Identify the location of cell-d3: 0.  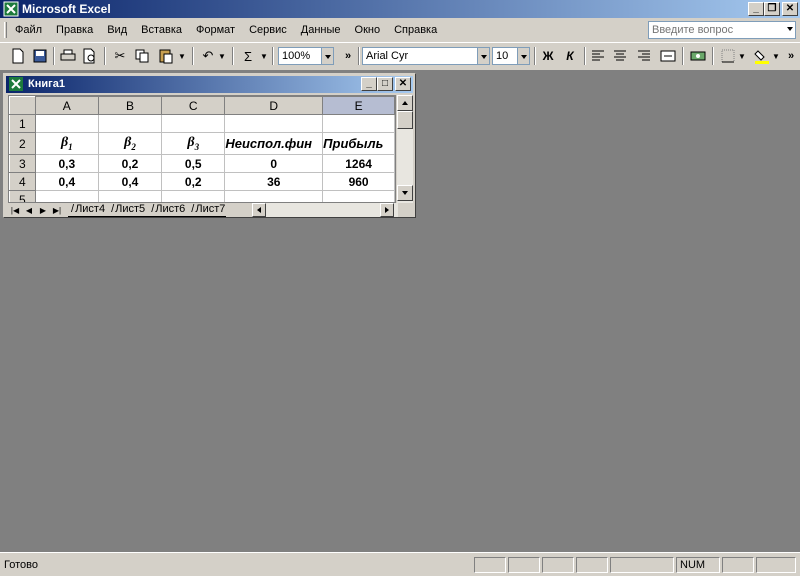
(274, 163).